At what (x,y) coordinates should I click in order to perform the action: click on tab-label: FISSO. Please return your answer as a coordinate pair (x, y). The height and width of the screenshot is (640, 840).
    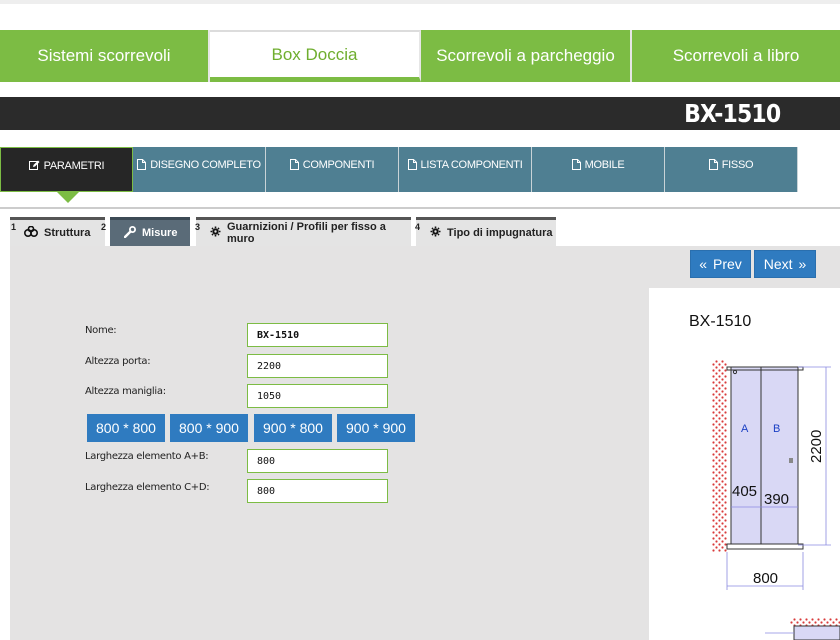
    Looking at the image, I should click on (737, 165).